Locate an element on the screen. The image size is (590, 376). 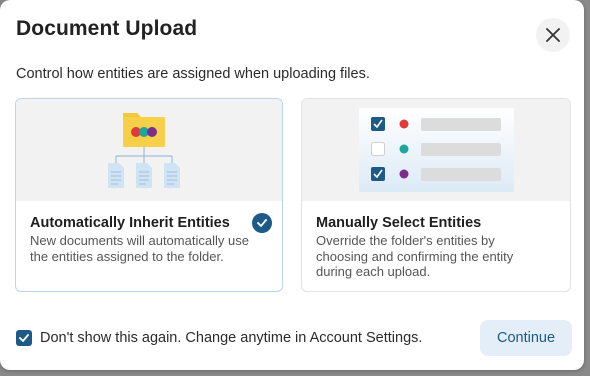
document-icons is located at coordinates (144, 175).